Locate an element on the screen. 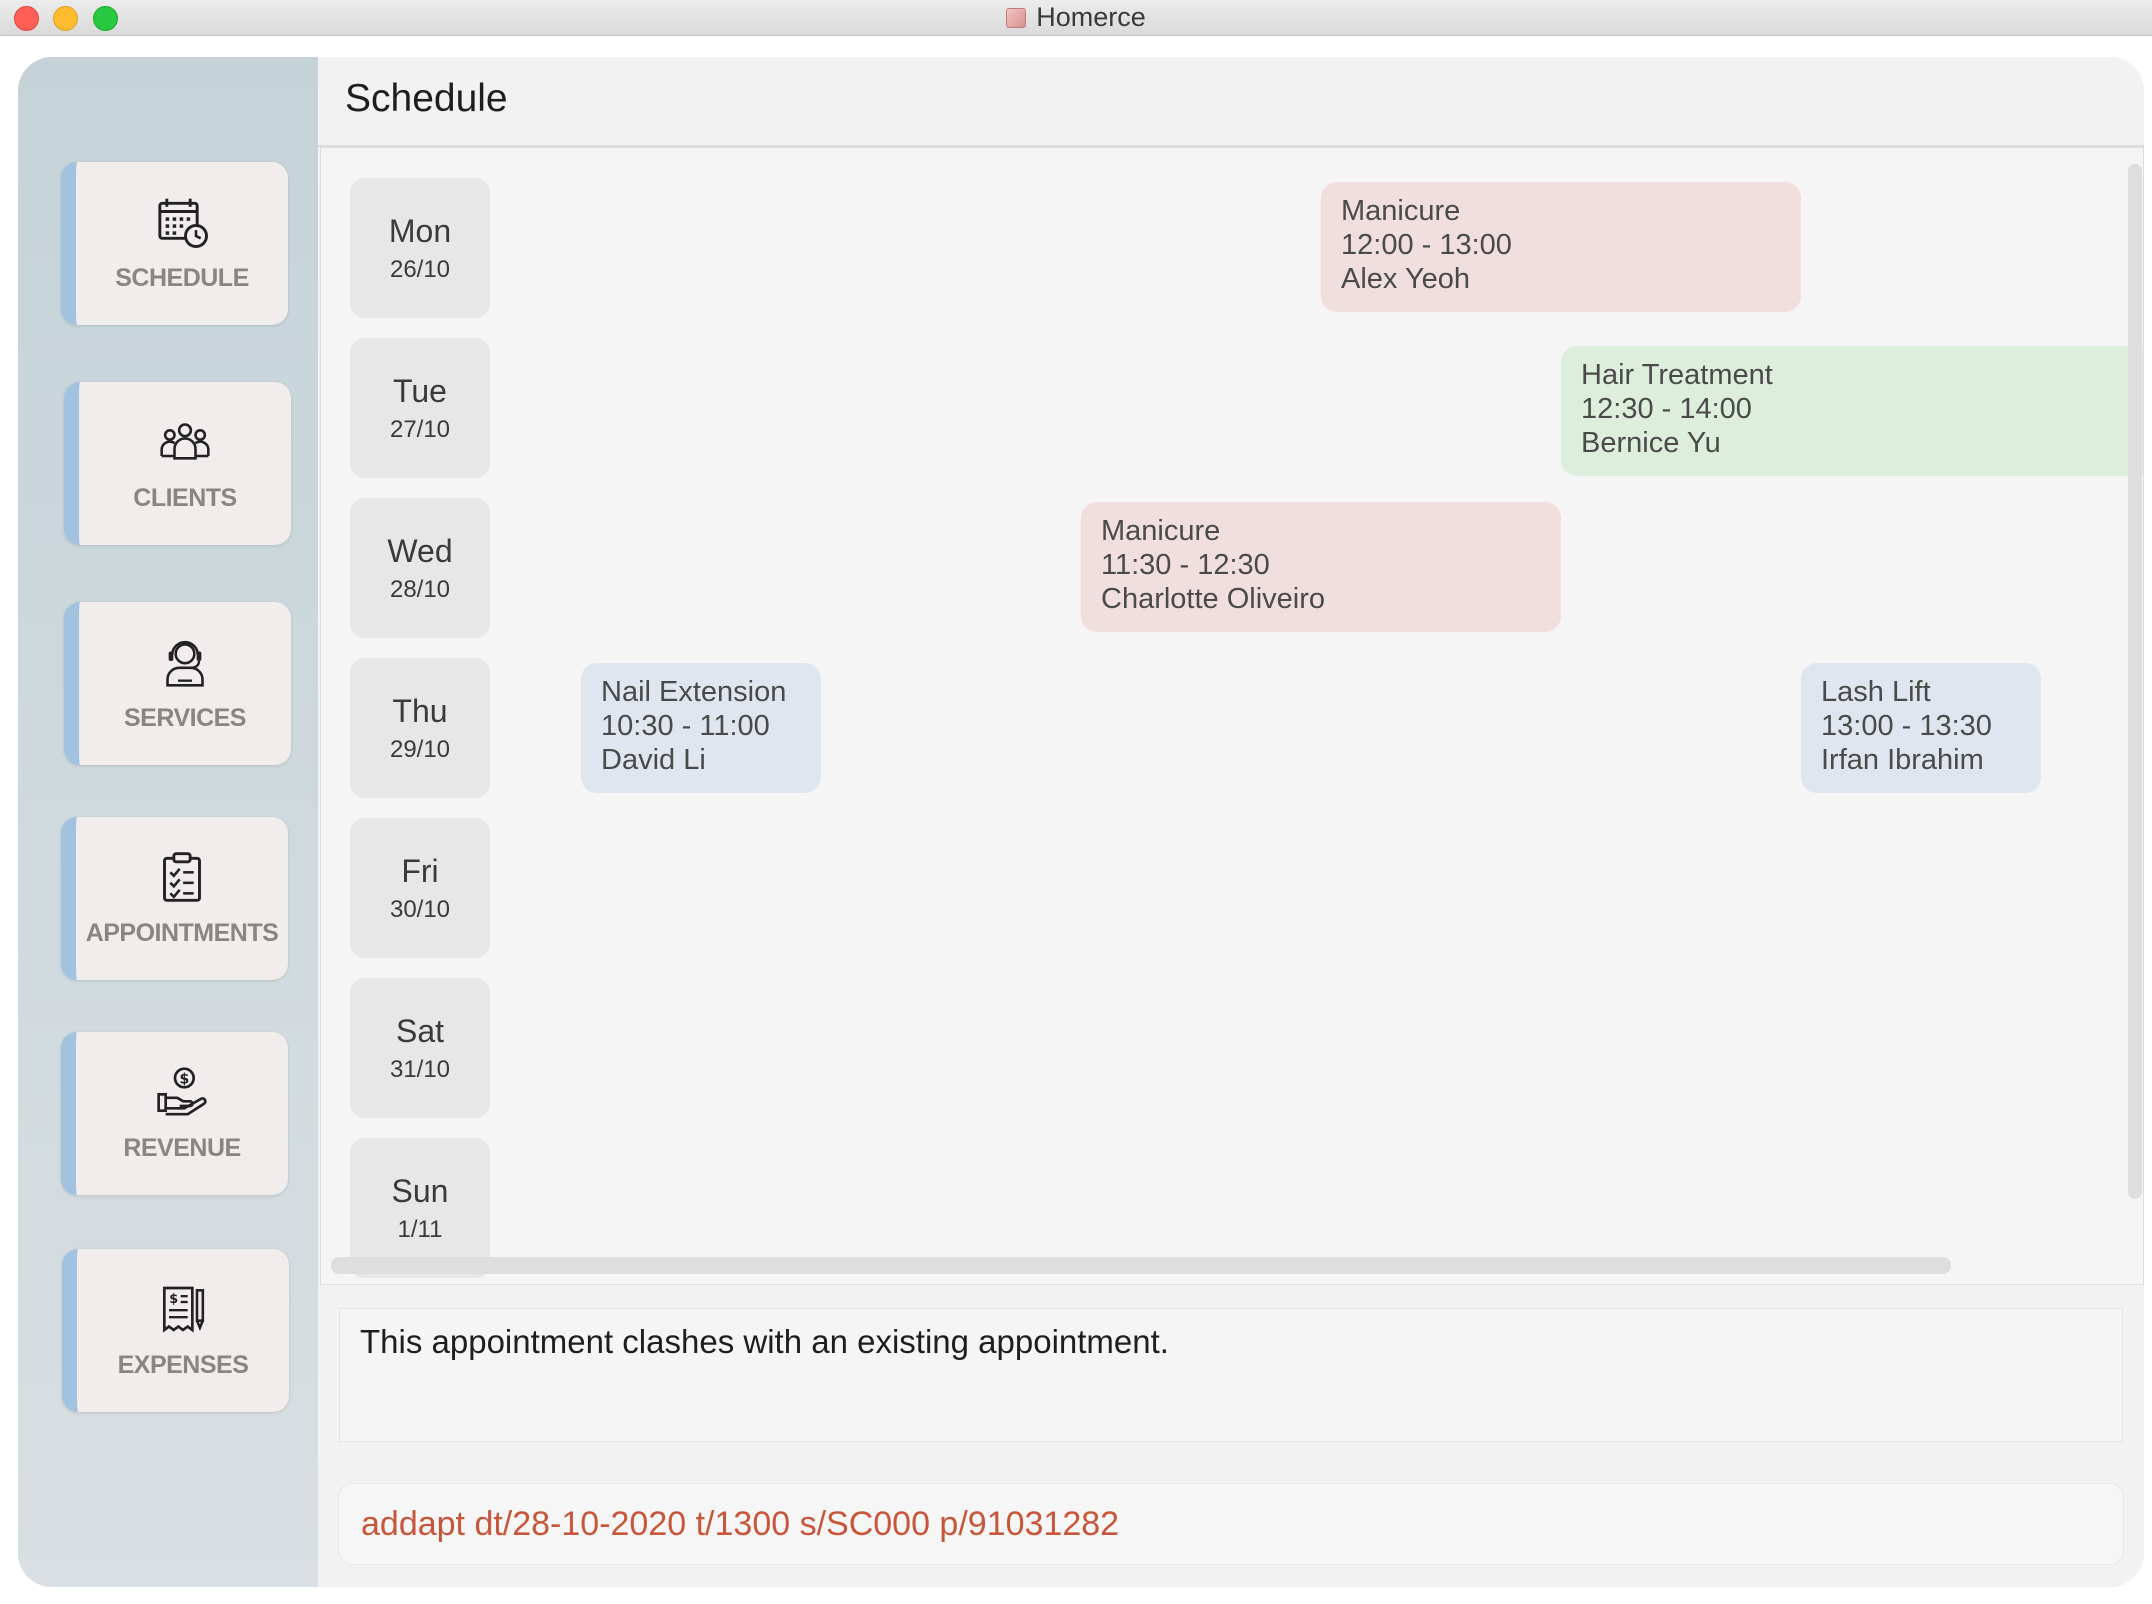 The height and width of the screenshot is (1604, 2152). window-title: Homerce is located at coordinates (1091, 17).